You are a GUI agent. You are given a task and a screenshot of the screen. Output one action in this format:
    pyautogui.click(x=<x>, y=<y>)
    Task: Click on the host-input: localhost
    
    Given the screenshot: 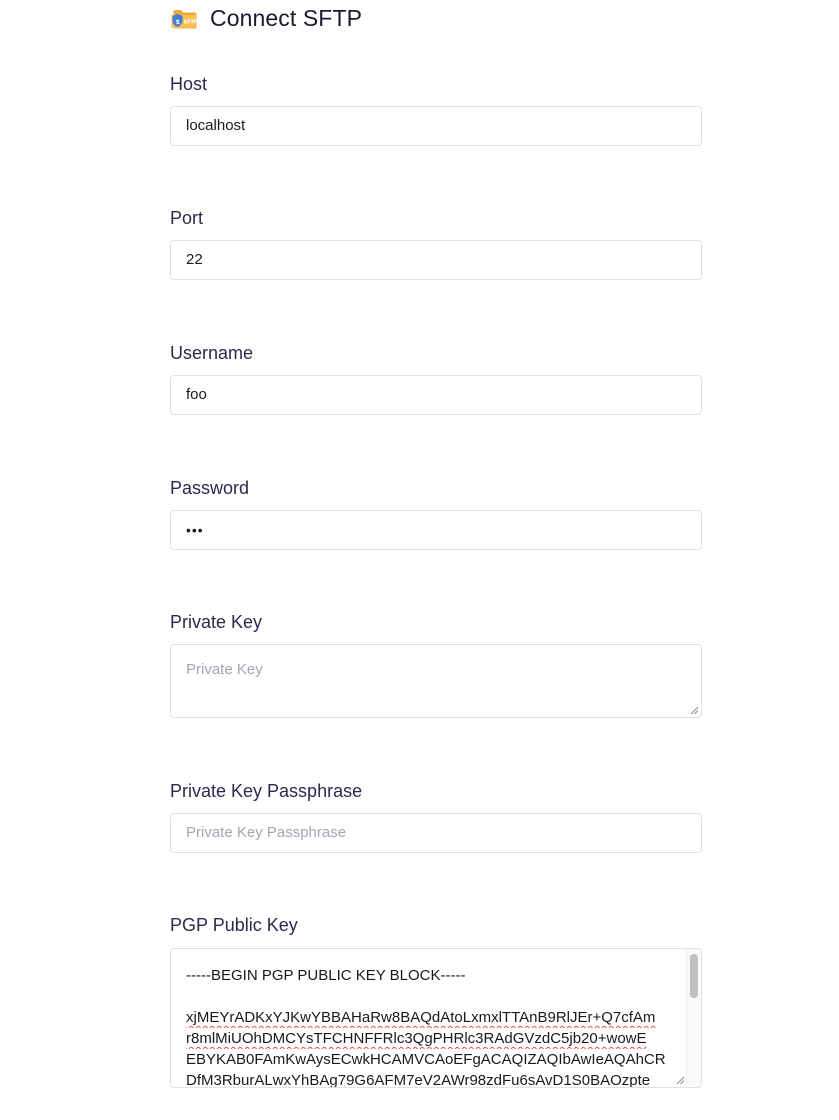 What is the action you would take?
    pyautogui.click(x=436, y=126)
    